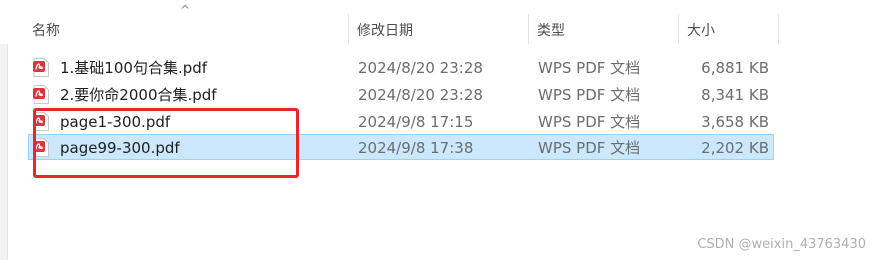 Image resolution: width=870 pixels, height=260 pixels. Describe the element at coordinates (551, 31) in the screenshot. I see `column-header-type-label: 类型` at that location.